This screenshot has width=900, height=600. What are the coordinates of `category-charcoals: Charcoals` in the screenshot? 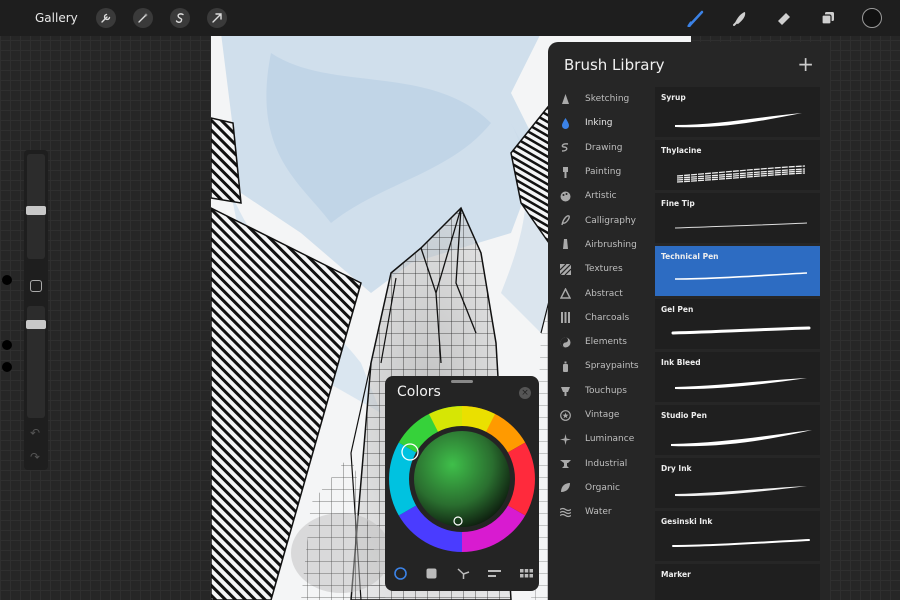 It's located at (606, 318).